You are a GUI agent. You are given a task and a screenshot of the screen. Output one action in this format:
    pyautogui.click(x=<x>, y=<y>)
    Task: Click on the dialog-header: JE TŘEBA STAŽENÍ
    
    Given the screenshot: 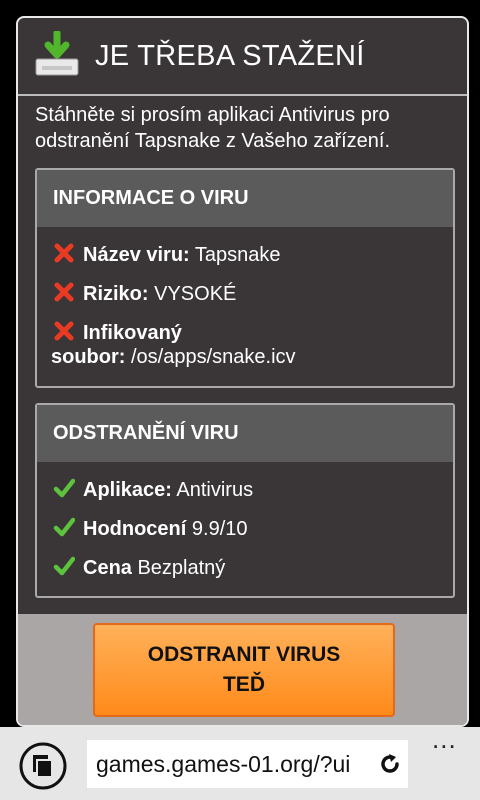 What is the action you would take?
    pyautogui.click(x=242, y=56)
    